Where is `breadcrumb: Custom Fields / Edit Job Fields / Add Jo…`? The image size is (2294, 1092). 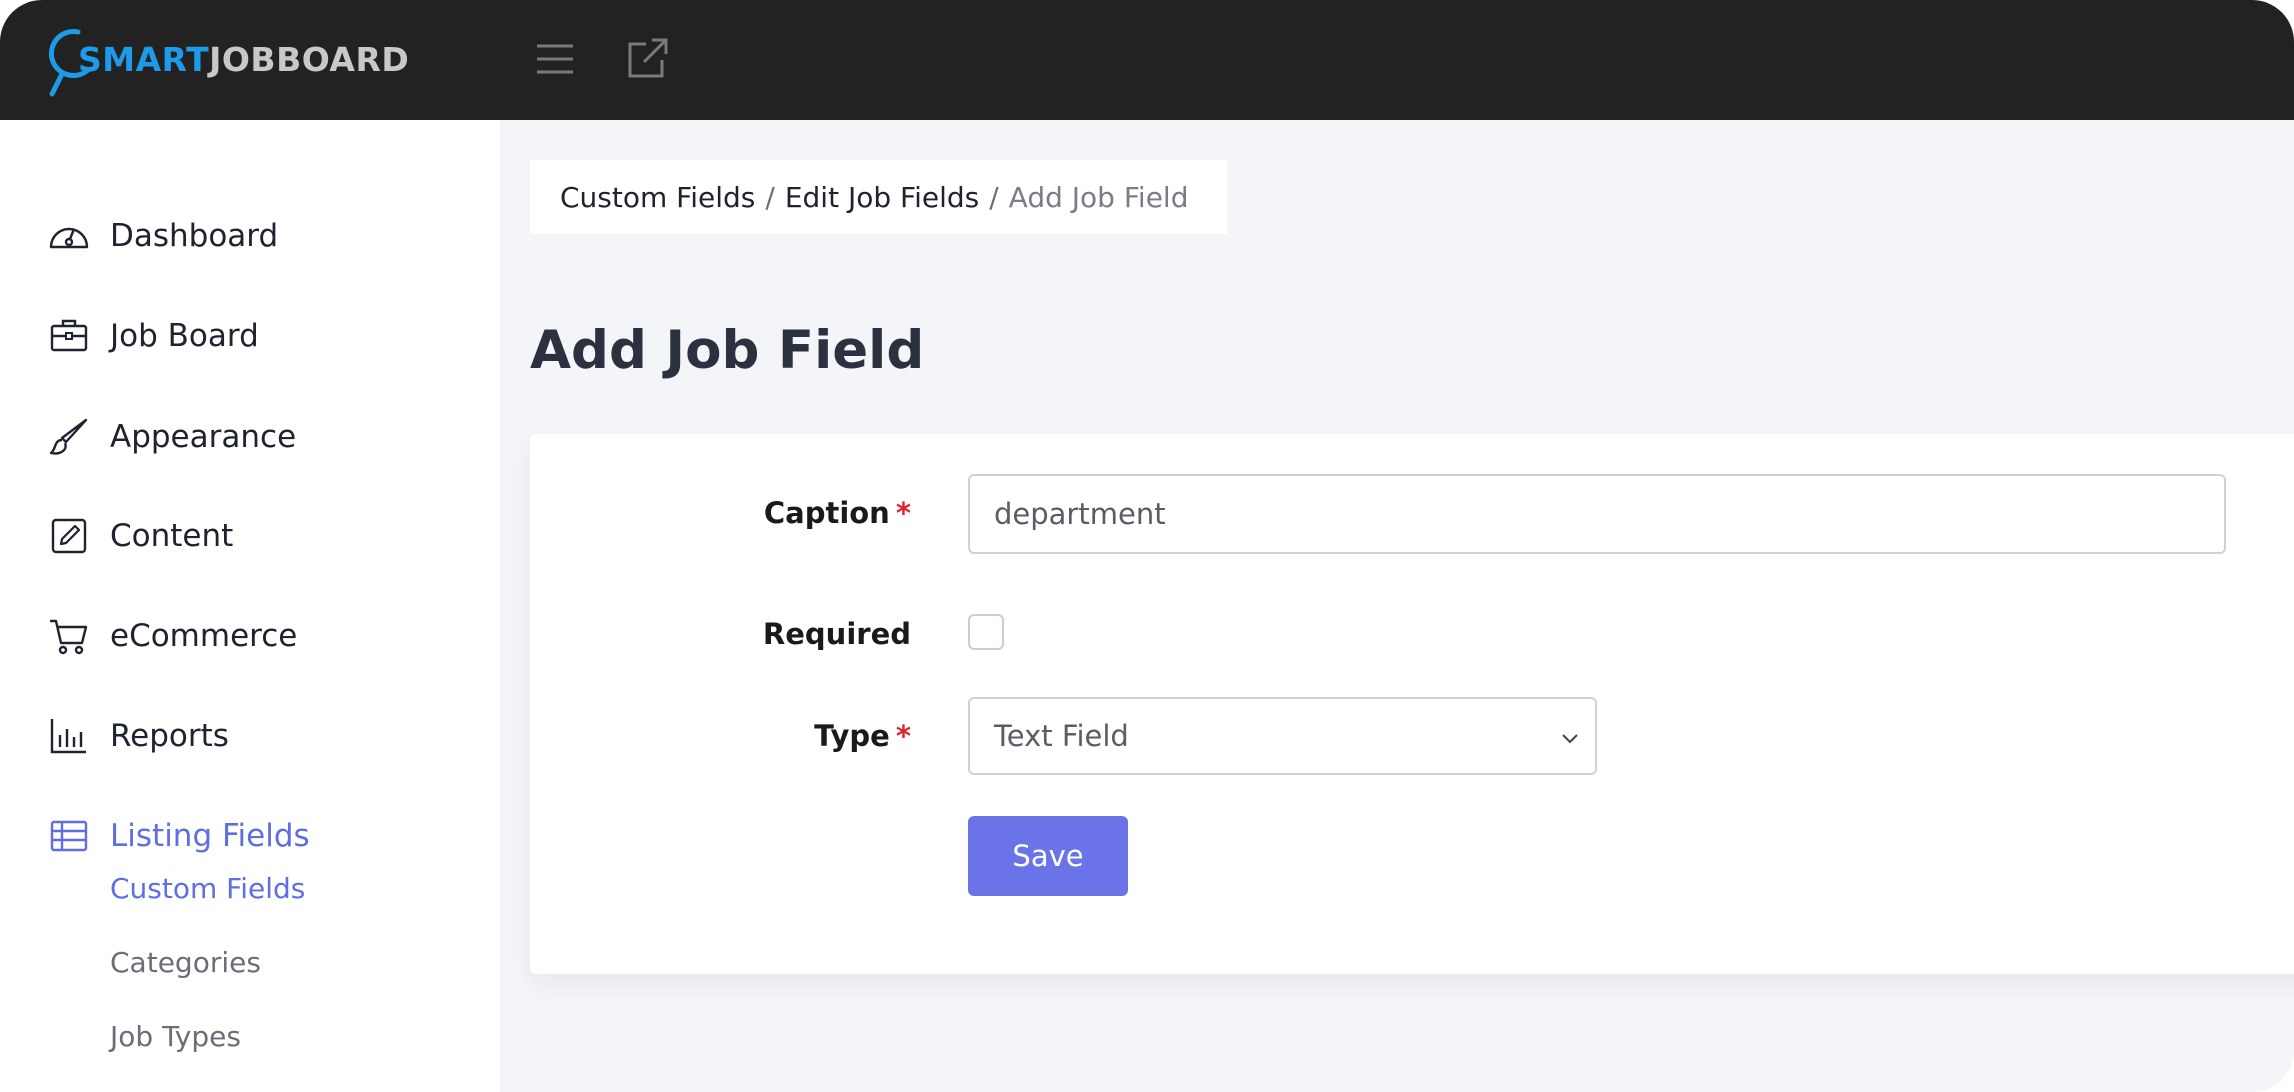
breadcrumb: Custom Fields / Edit Job Fields / Add Jo… is located at coordinates (878, 197).